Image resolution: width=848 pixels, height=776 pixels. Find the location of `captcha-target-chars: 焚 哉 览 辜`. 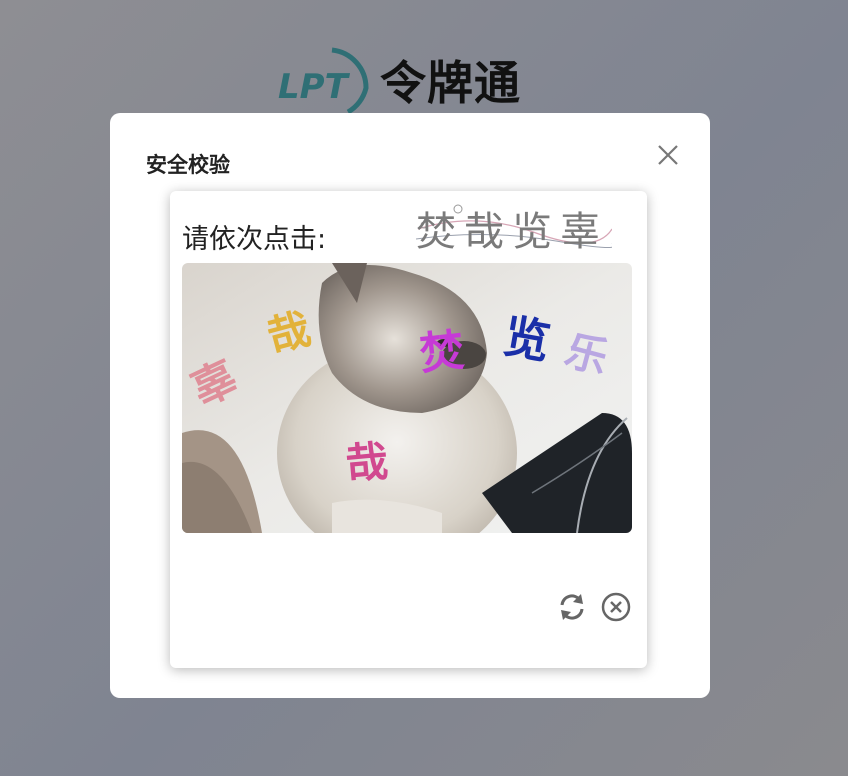

captcha-target-chars: 焚 哉 览 辜 is located at coordinates (514, 229).